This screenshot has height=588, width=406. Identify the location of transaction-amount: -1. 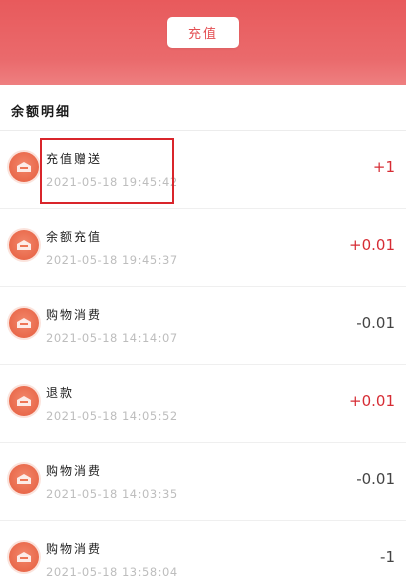
(387, 557).